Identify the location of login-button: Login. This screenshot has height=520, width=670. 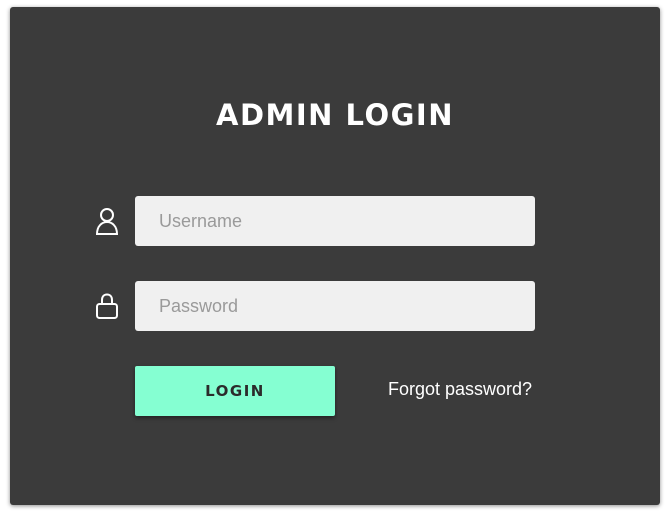
(235, 391).